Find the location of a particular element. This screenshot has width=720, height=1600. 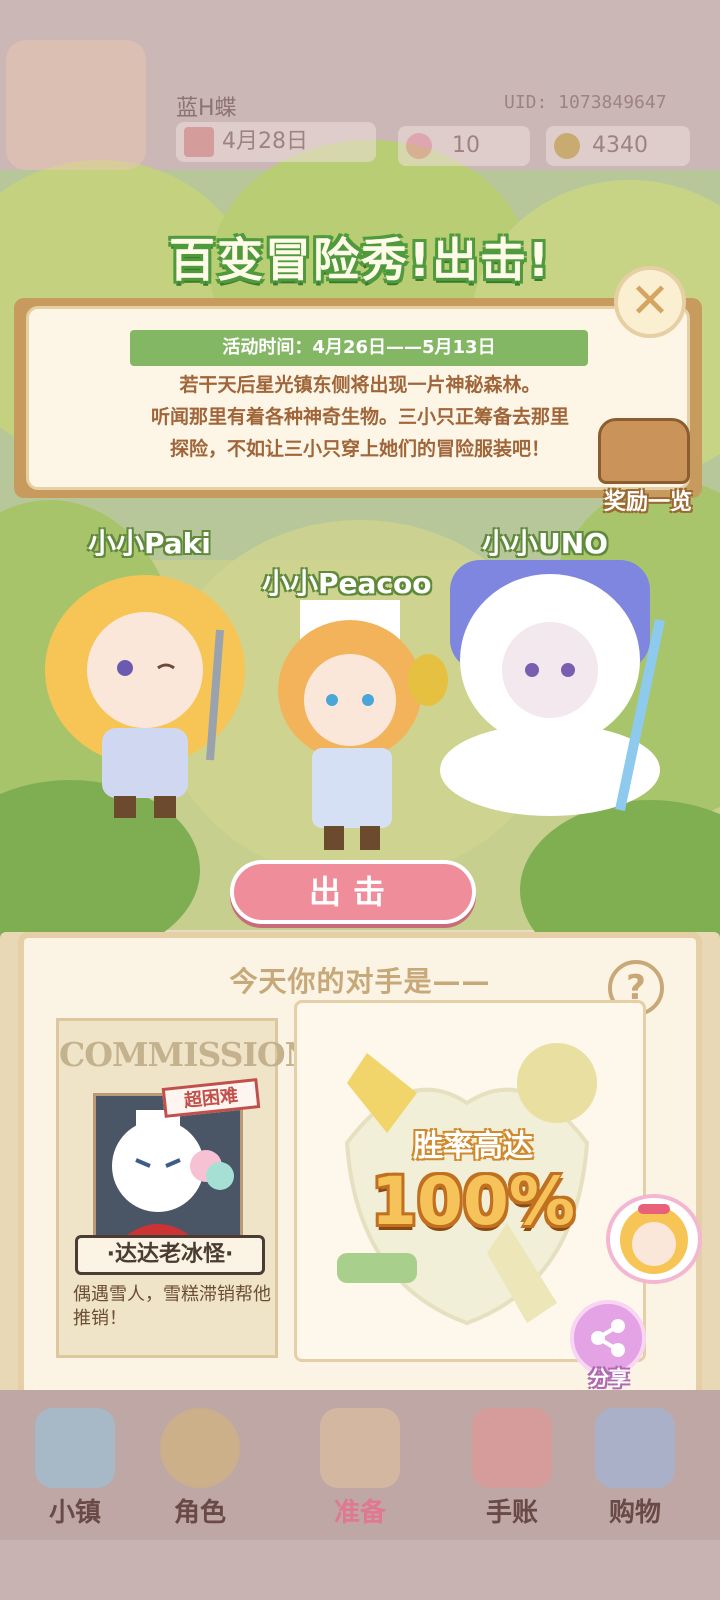

description-line-2: 听闻那里有着各种神奇生物。三小只正筹备去那里 is located at coordinates (359, 417).